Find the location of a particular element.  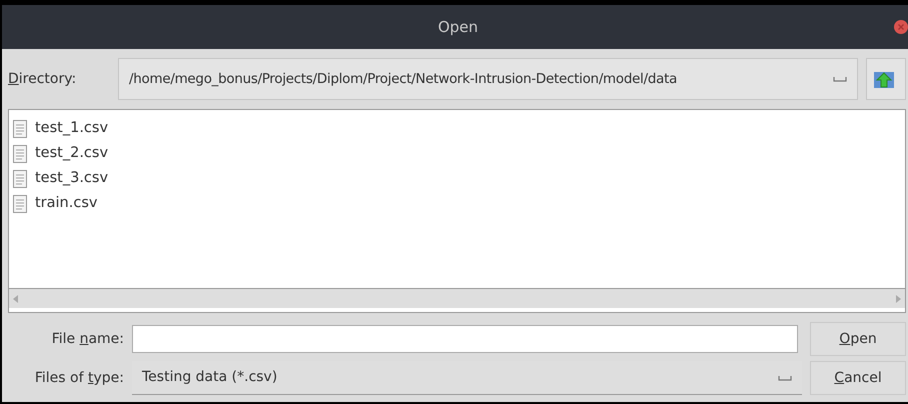

window-title: Open is located at coordinates (458, 27).